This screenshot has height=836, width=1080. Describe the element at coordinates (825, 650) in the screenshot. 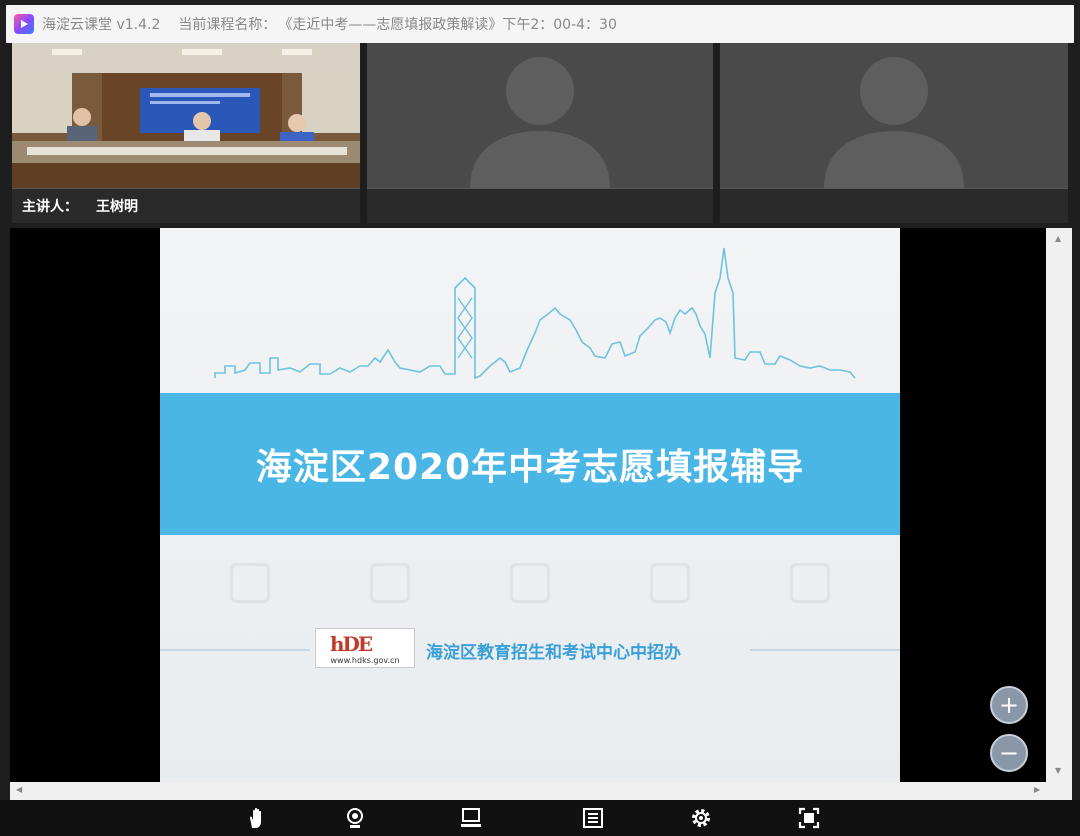

I see `decorative-line-right` at that location.